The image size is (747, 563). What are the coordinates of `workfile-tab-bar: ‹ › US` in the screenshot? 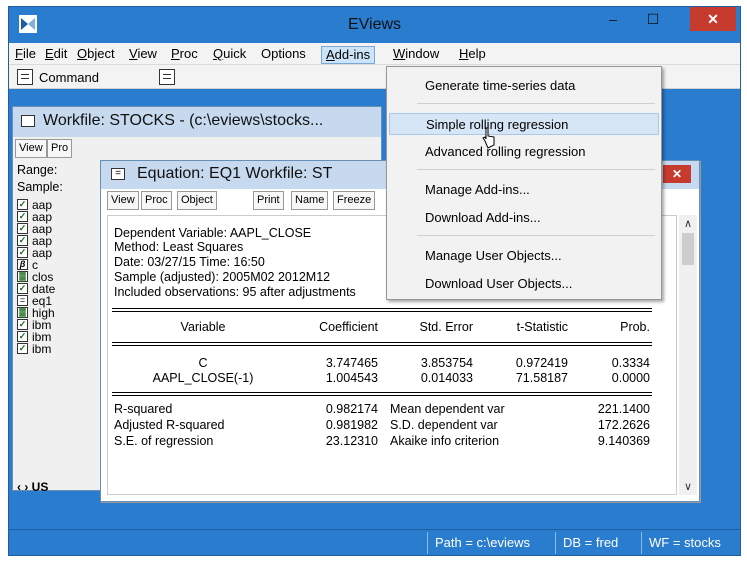 It's located at (32, 487).